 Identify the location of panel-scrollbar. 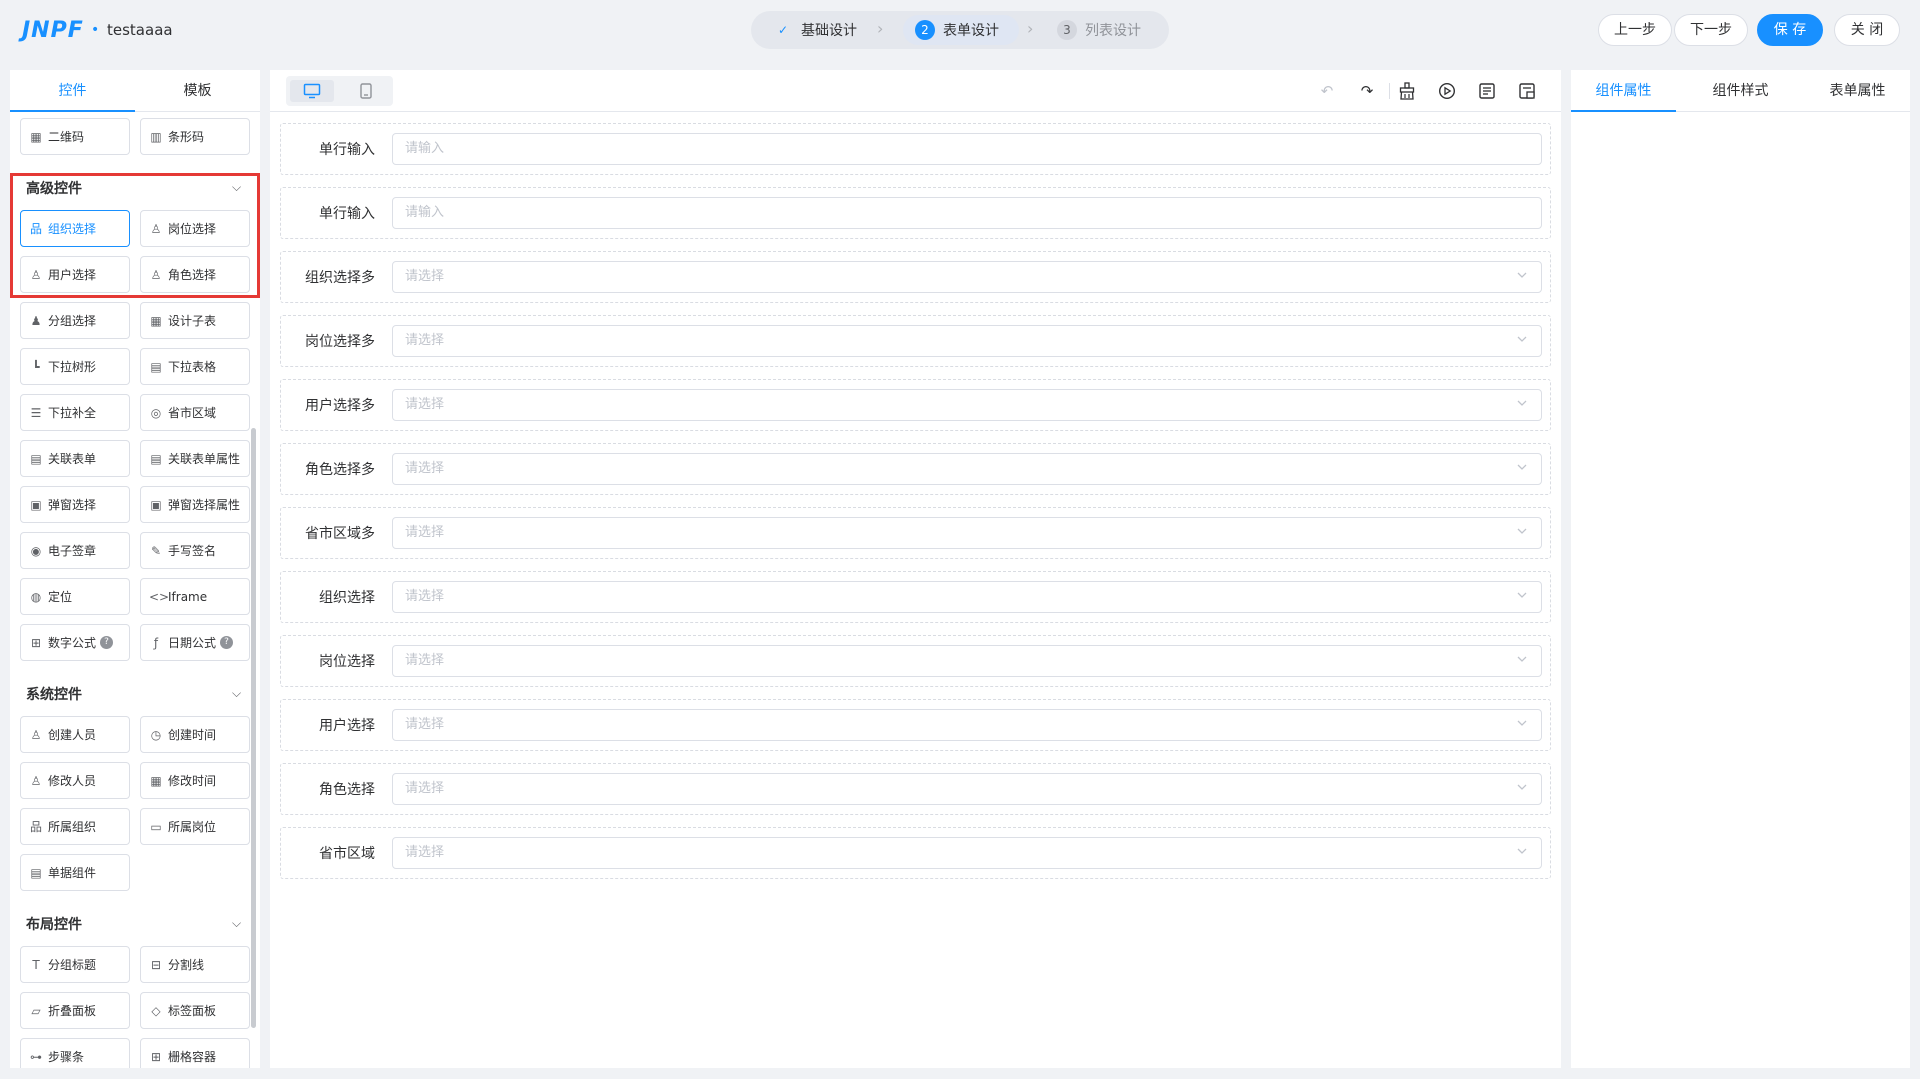
(253, 728).